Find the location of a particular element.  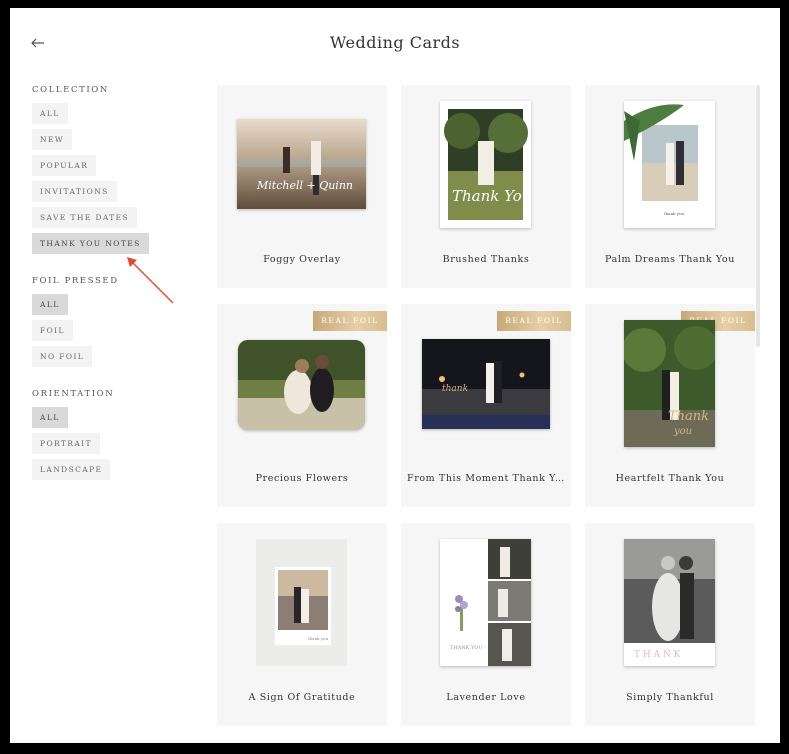

card-name: Brushed Thanks is located at coordinates (486, 259).